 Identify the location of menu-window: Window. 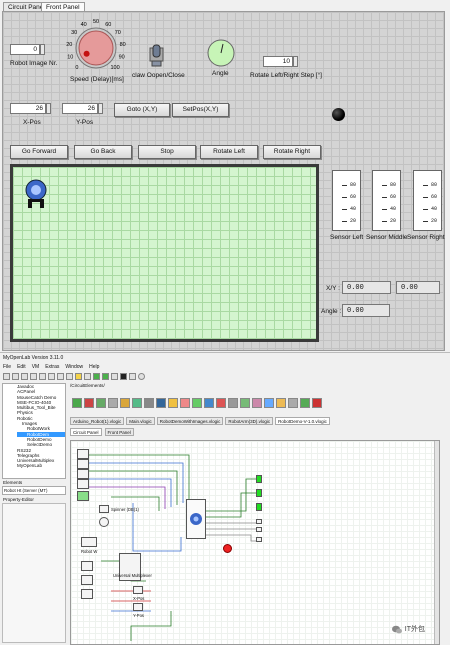
(74, 367).